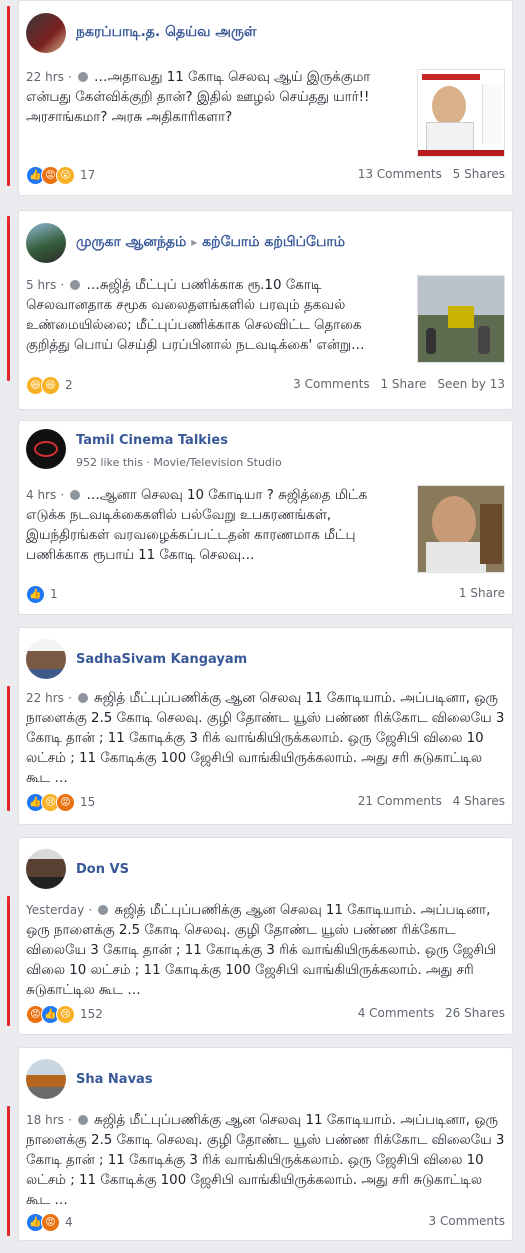 Image resolution: width=525 pixels, height=1253 pixels. I want to click on post-footer: 👍 😡 4 3 Comments, so click(265, 1222).